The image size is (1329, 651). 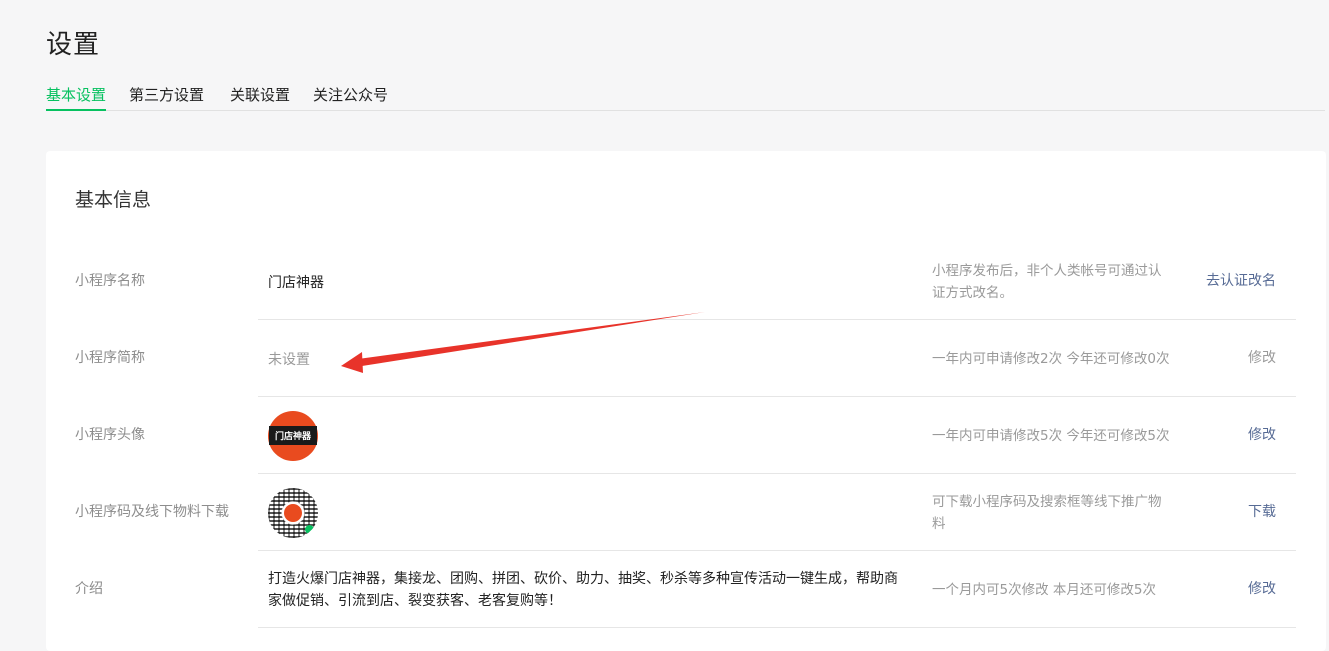 I want to click on qr-center-logo, so click(x=293, y=512).